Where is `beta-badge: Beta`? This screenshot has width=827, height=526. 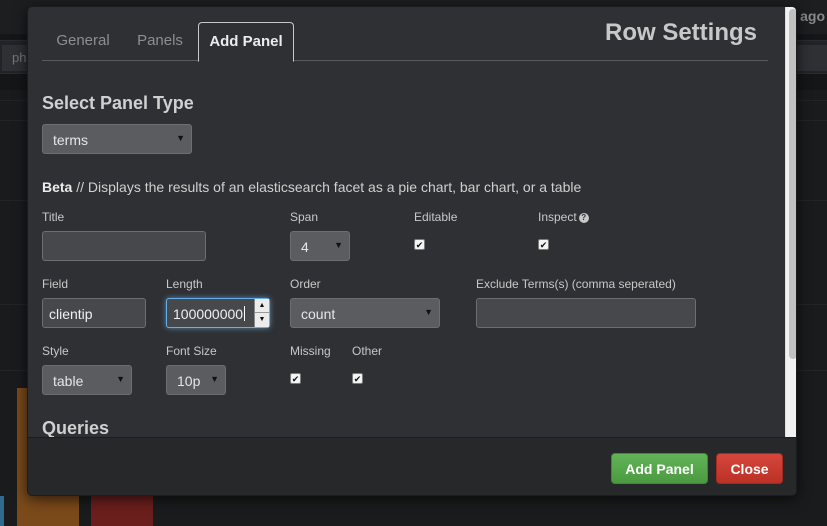
beta-badge: Beta is located at coordinates (57, 187).